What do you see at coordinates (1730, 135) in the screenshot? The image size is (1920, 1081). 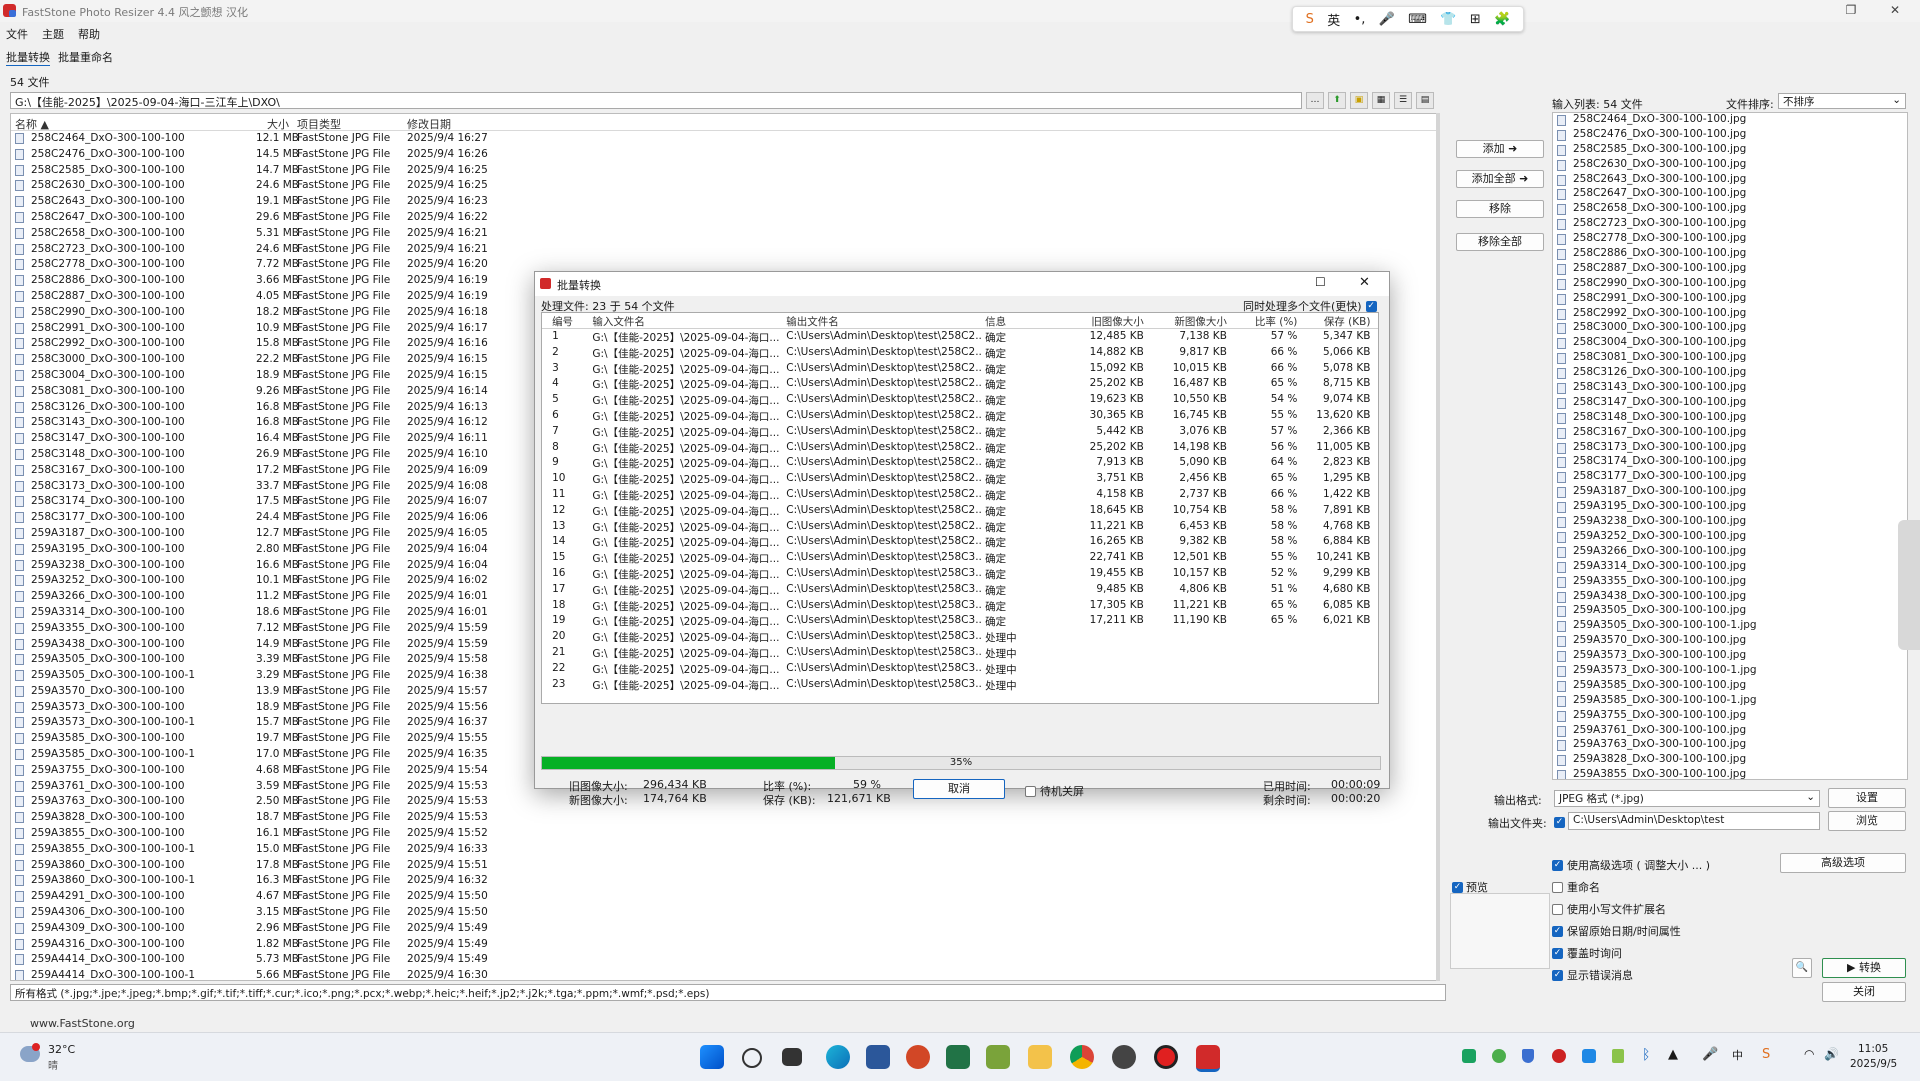 I see `list-item: 258C2476_DxO-300-100-100.jpg` at bounding box center [1730, 135].